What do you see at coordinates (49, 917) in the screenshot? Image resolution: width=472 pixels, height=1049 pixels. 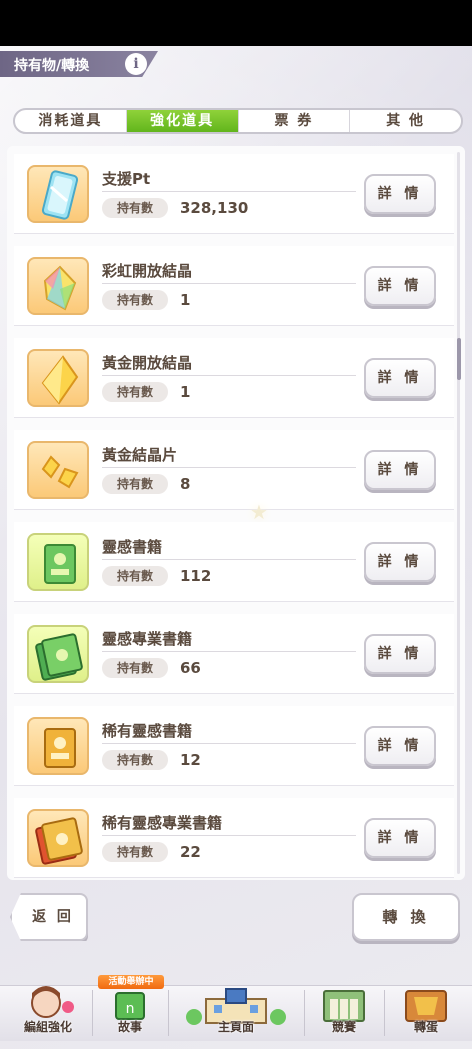 I see `back-button: 返 回` at bounding box center [49, 917].